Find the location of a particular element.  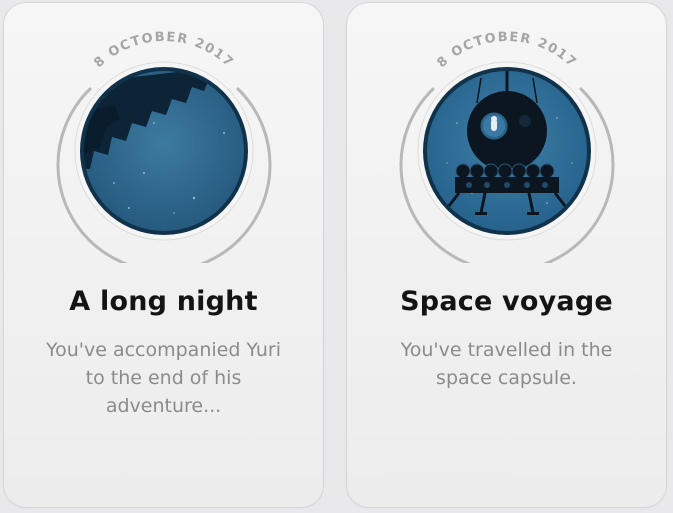

achievement-title: A long night is located at coordinates (163, 301).